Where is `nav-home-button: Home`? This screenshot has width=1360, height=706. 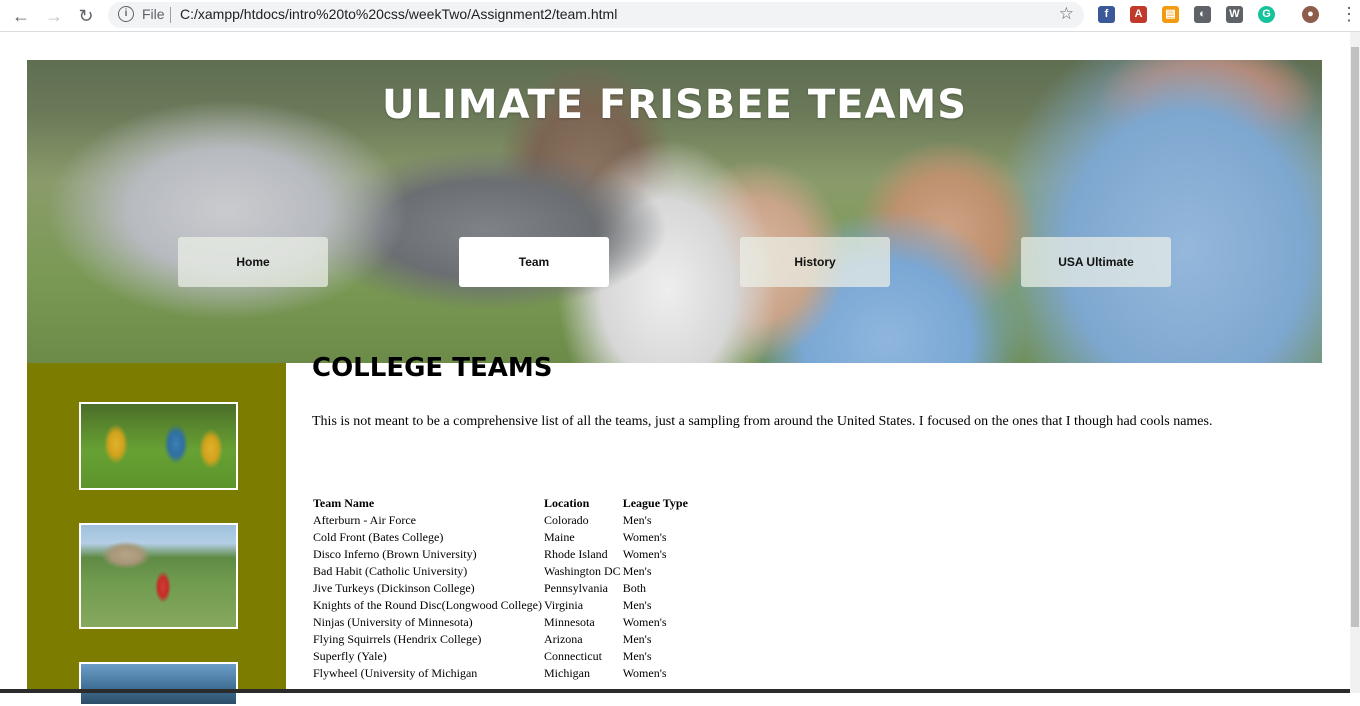 nav-home-button: Home is located at coordinates (253, 262).